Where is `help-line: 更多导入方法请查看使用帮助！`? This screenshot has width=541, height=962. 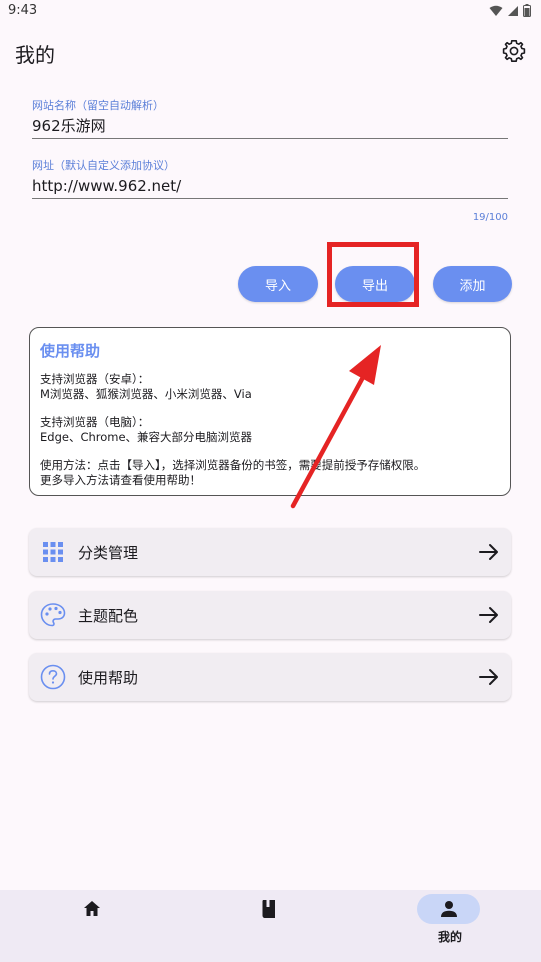
help-line: 更多导入方法请查看使用帮助！ is located at coordinates (120, 480).